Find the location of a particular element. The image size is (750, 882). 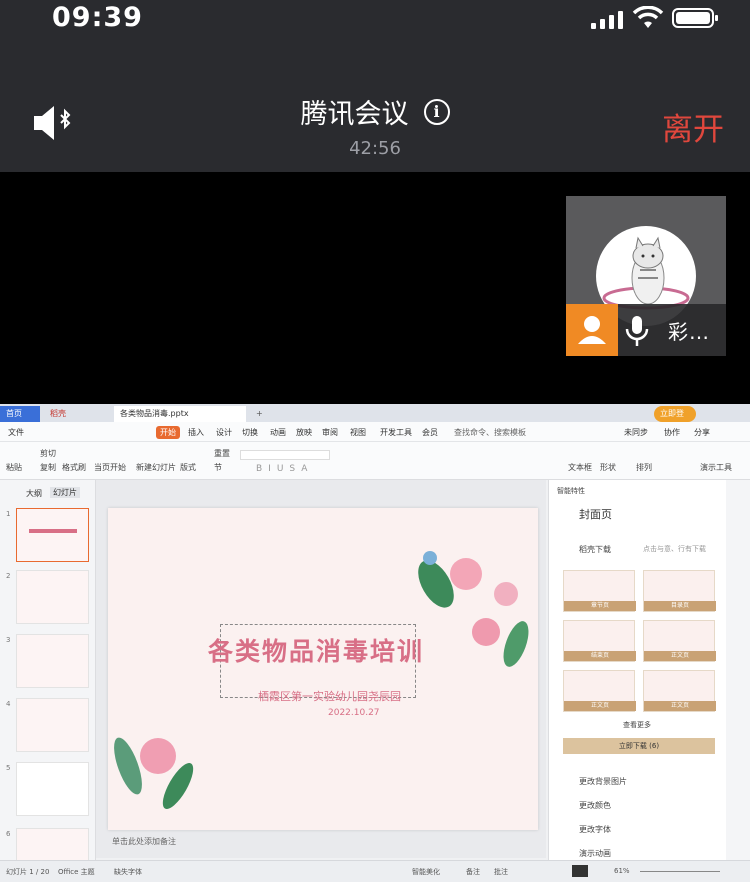

slide-date: 2022.10.27 is located at coordinates (354, 713).